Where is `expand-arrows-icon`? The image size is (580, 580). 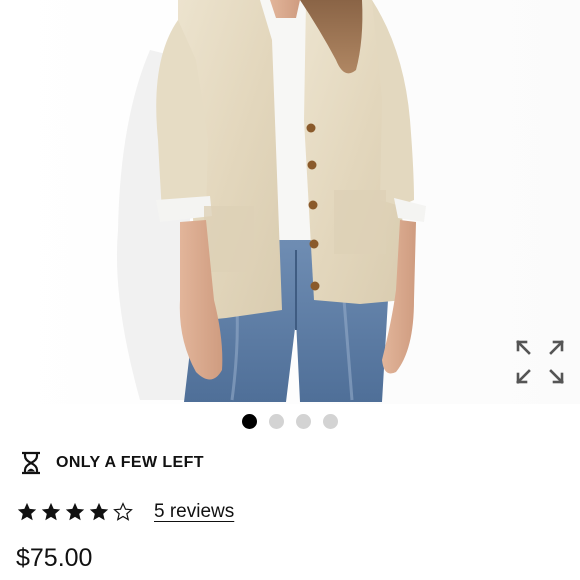
expand-arrows-icon is located at coordinates (540, 362).